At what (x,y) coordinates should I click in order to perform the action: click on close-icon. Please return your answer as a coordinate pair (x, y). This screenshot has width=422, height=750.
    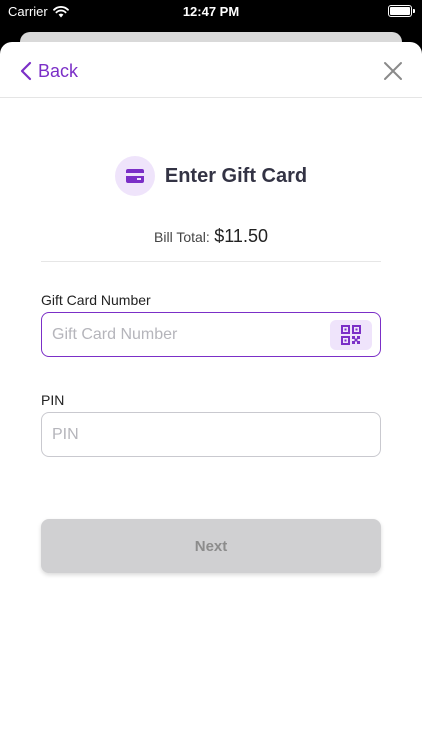
    Looking at the image, I should click on (393, 71).